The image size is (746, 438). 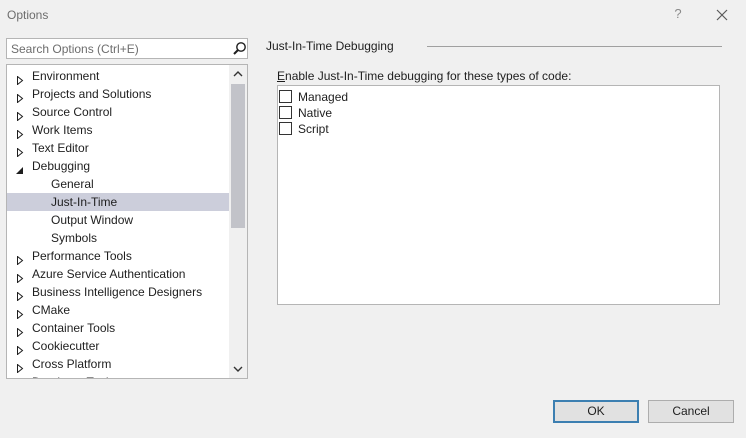 What do you see at coordinates (72, 184) in the screenshot?
I see `tree-item-label: General` at bounding box center [72, 184].